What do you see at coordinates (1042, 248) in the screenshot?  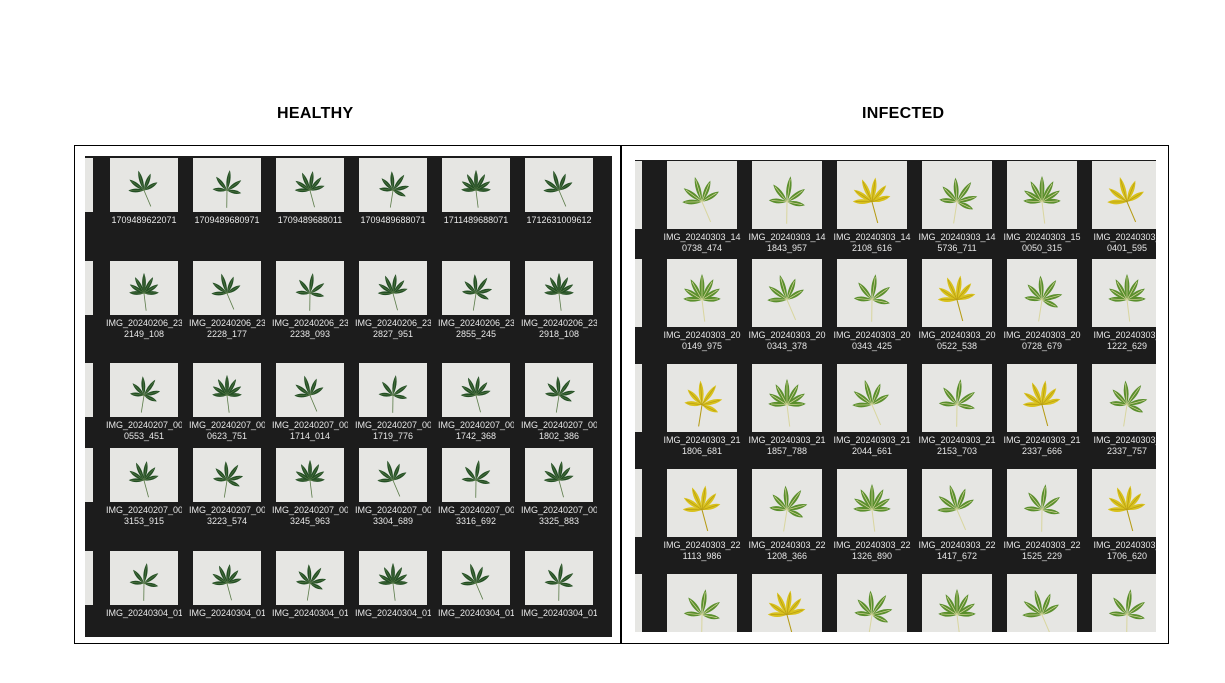 I see `file-name-caption: 0050_315` at bounding box center [1042, 248].